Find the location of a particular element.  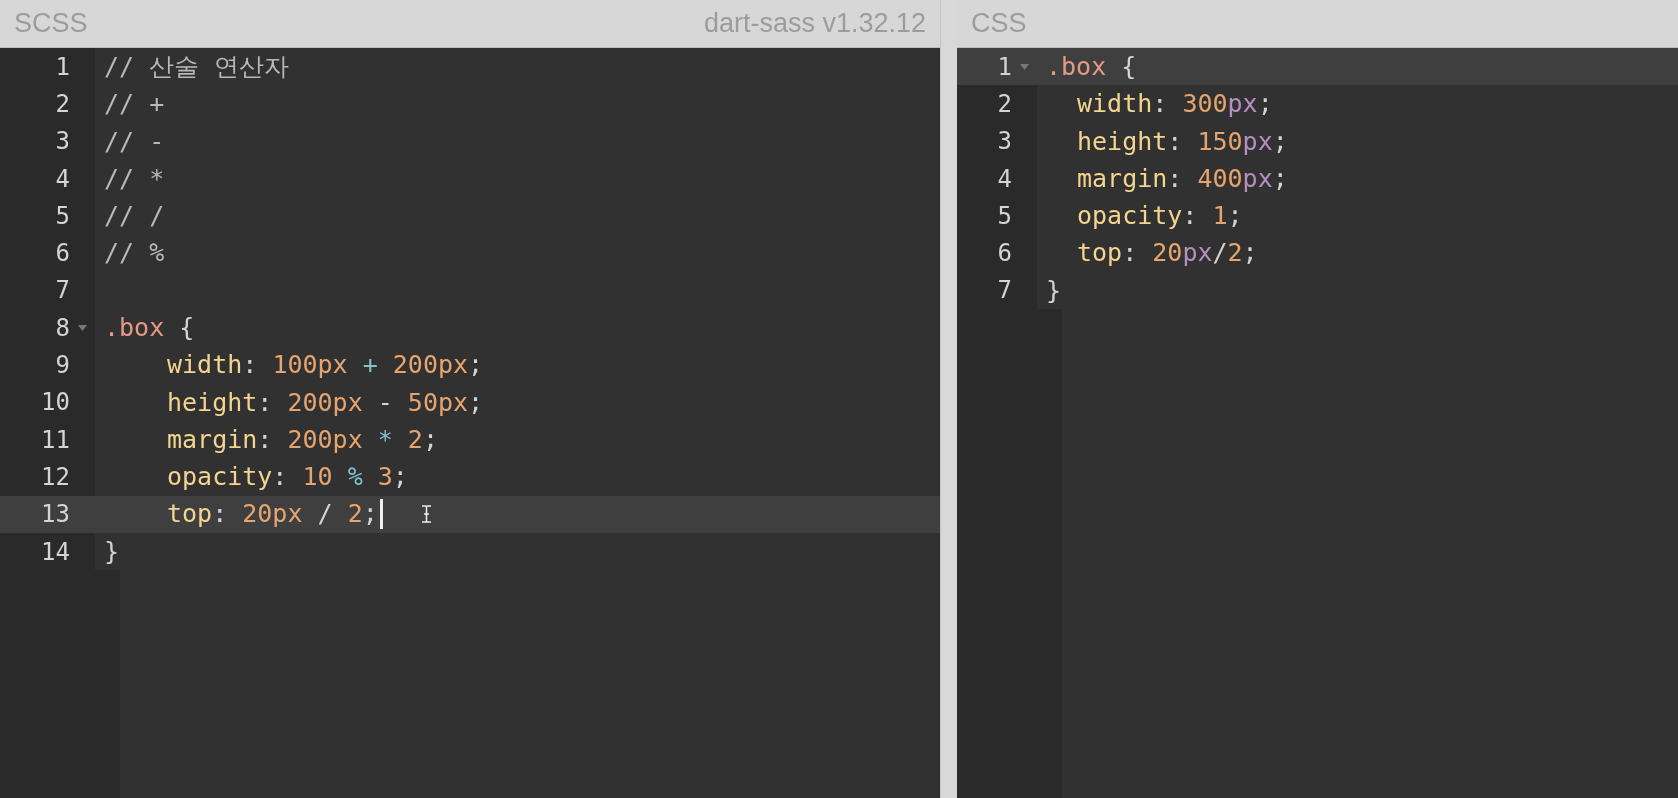

code-token: // 산술 연산자 is located at coordinates (197, 66).